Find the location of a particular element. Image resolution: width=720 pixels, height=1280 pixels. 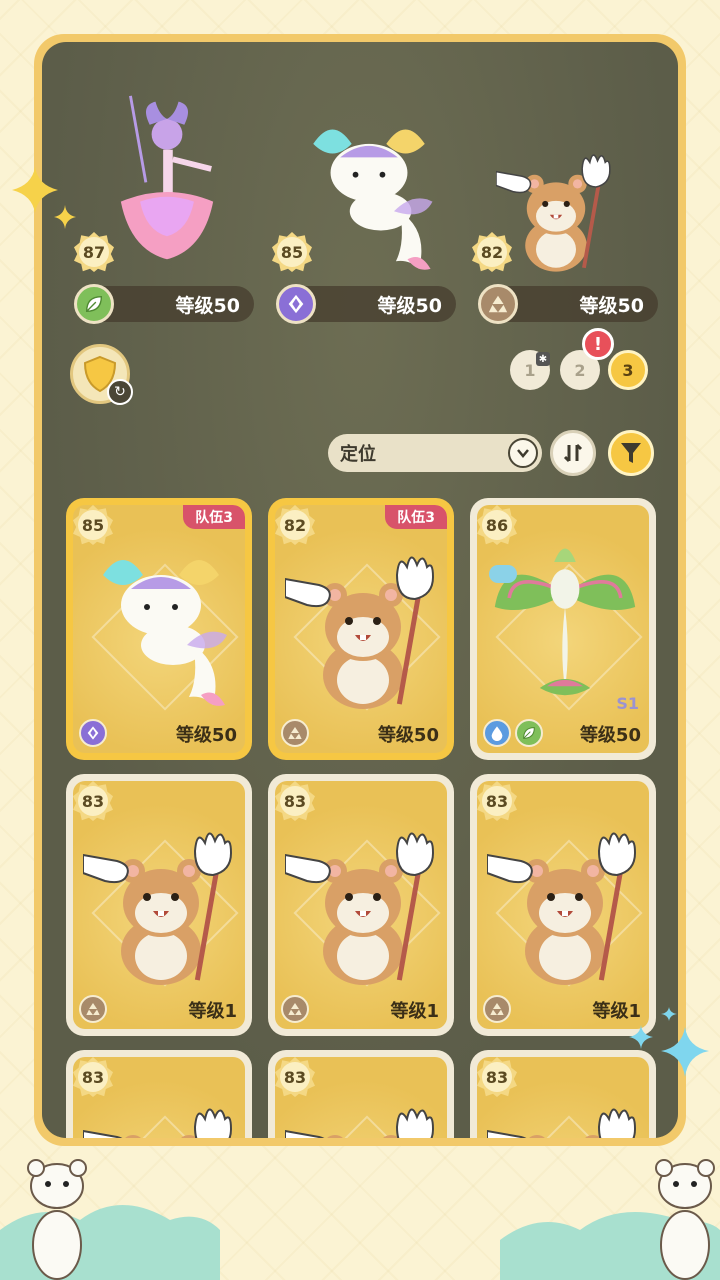

filter-icon is located at coordinates (631, 453).